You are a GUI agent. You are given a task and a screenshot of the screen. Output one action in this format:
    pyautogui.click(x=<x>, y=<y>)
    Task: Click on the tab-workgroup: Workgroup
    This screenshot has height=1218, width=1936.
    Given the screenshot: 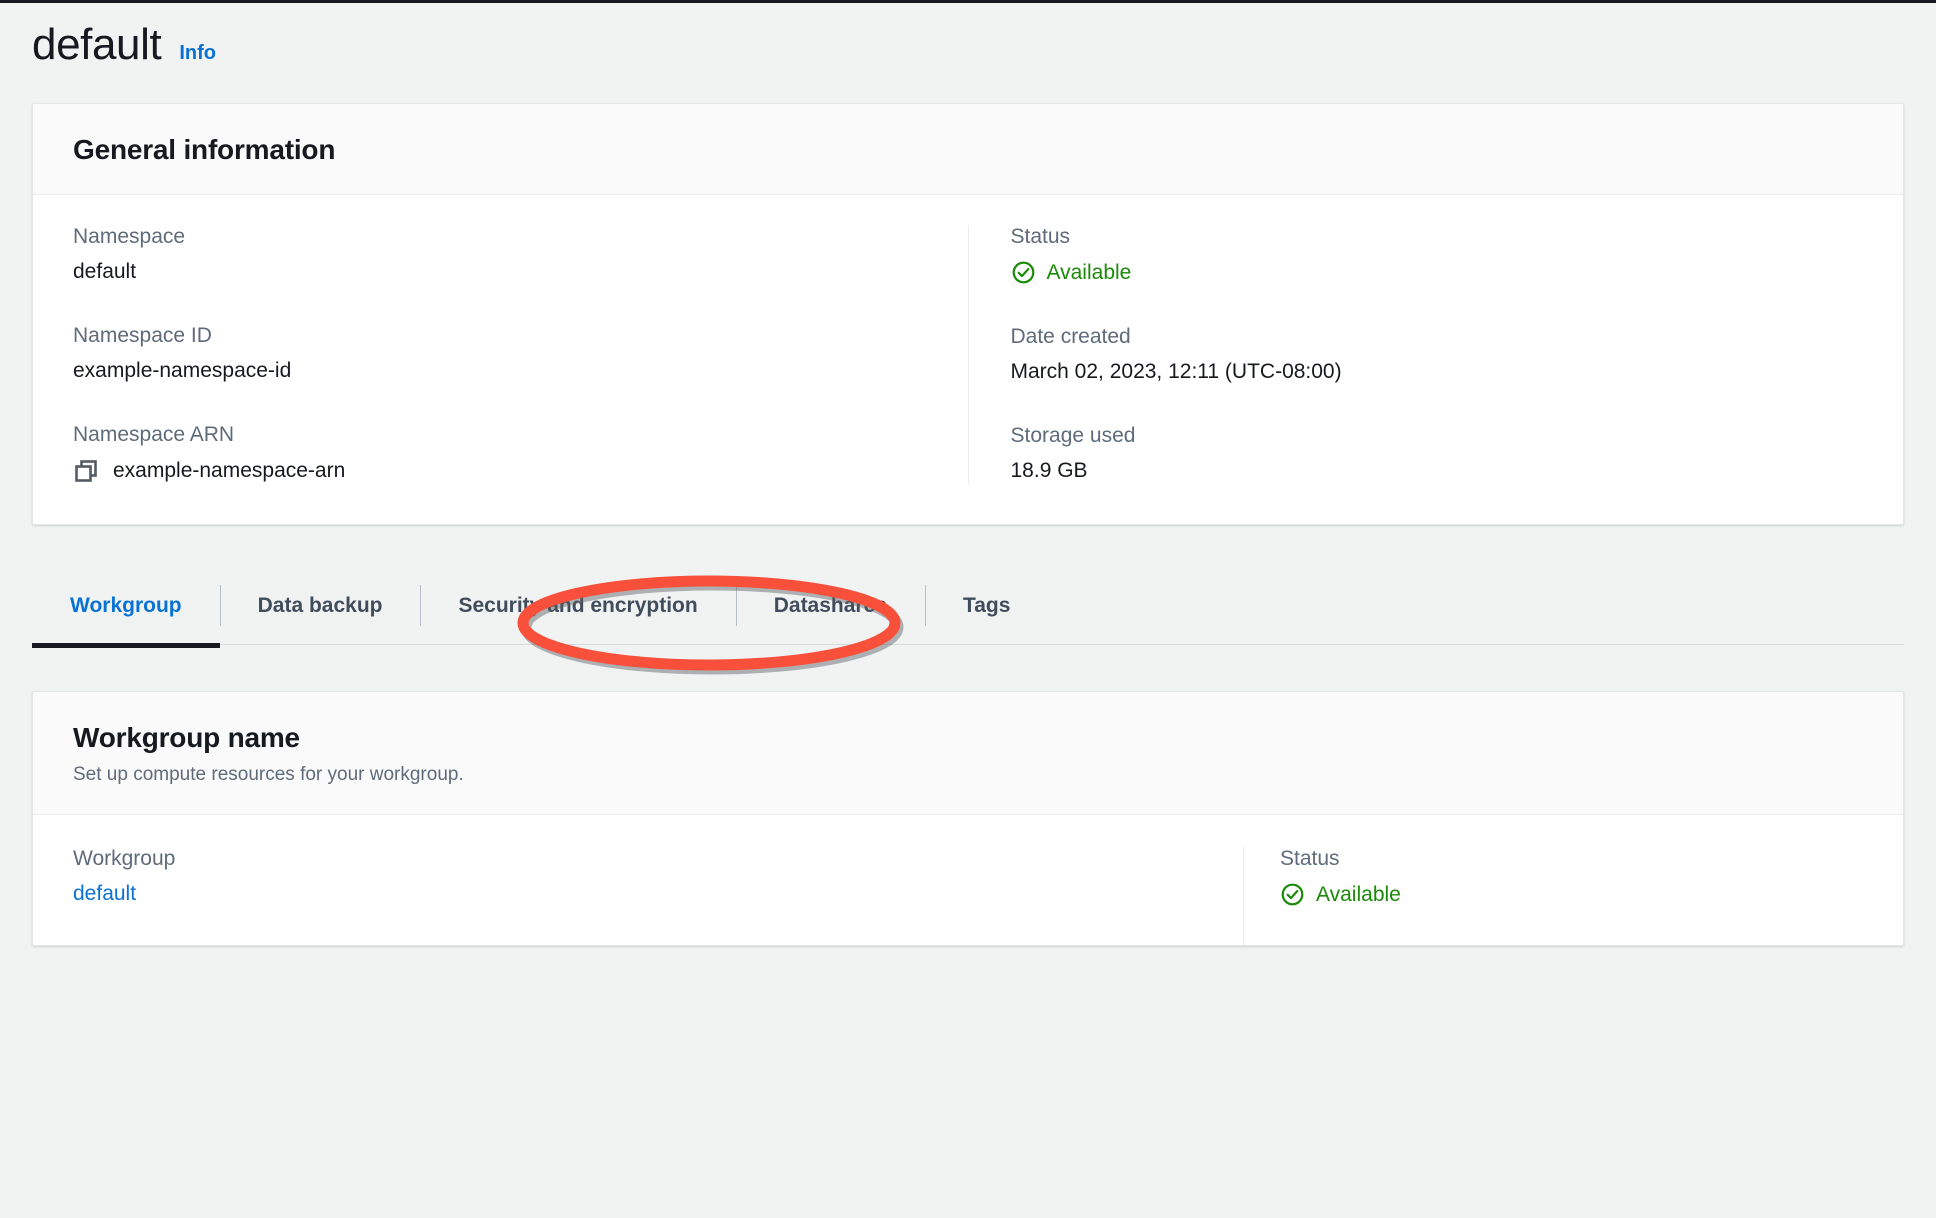 What is the action you would take?
    pyautogui.click(x=126, y=607)
    